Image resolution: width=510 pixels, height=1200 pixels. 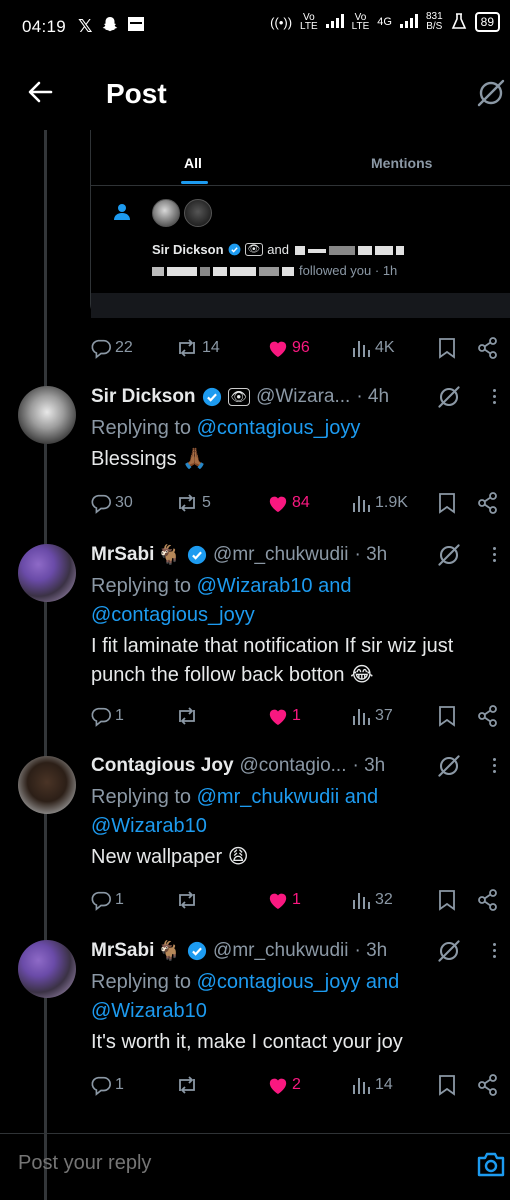 What do you see at coordinates (384, 22) in the screenshot?
I see `network-type: 4G` at bounding box center [384, 22].